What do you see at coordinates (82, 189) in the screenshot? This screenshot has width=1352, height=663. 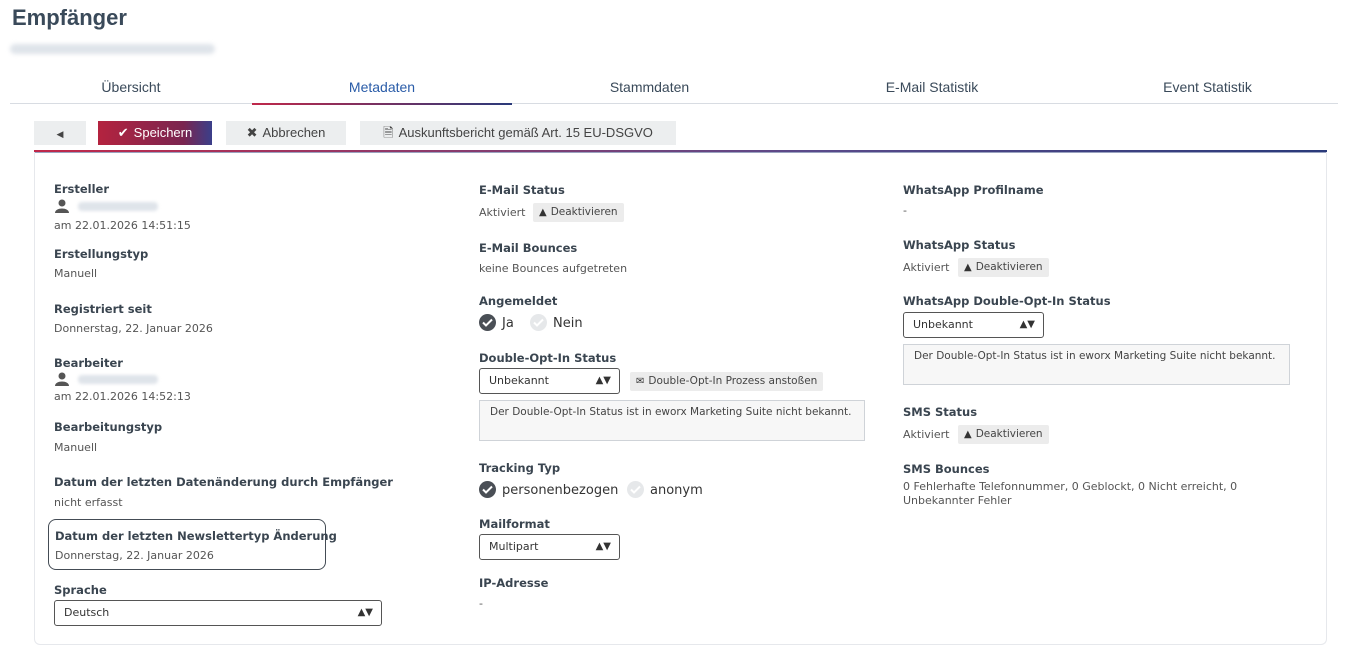 I see `creator-label: Ersteller` at bounding box center [82, 189].